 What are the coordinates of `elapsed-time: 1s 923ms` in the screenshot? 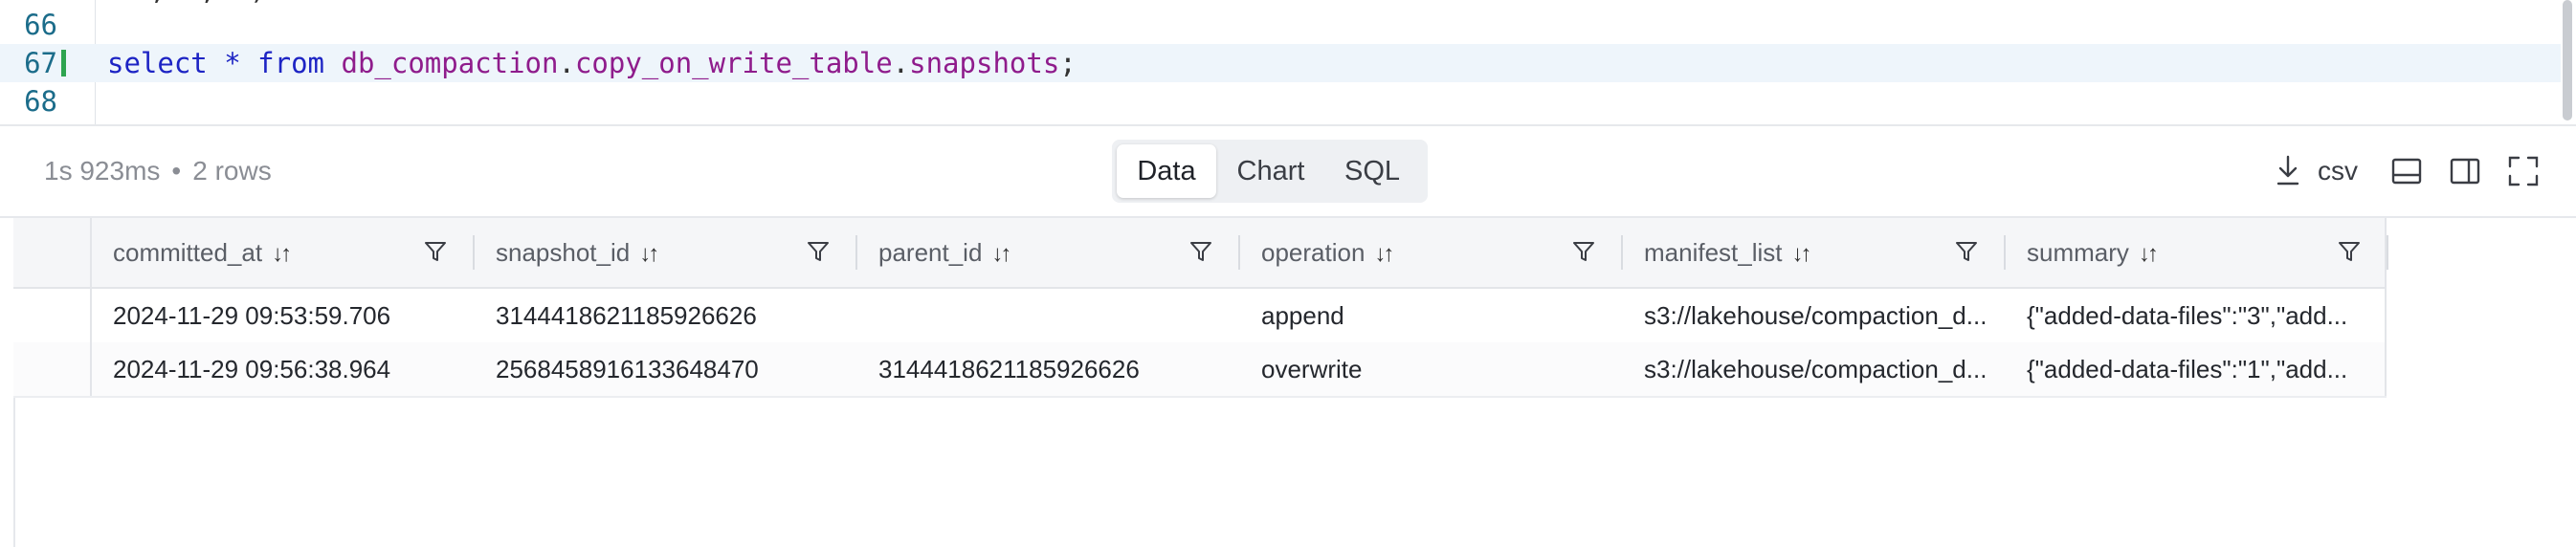 It's located at (102, 171).